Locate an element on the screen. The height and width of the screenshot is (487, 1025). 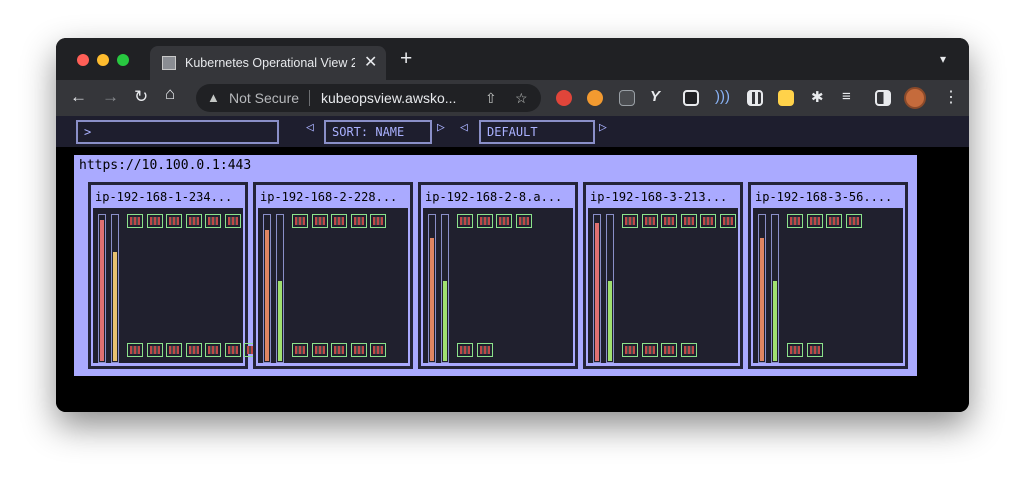
back-arrow-icon: ← is located at coordinates (78, 97).